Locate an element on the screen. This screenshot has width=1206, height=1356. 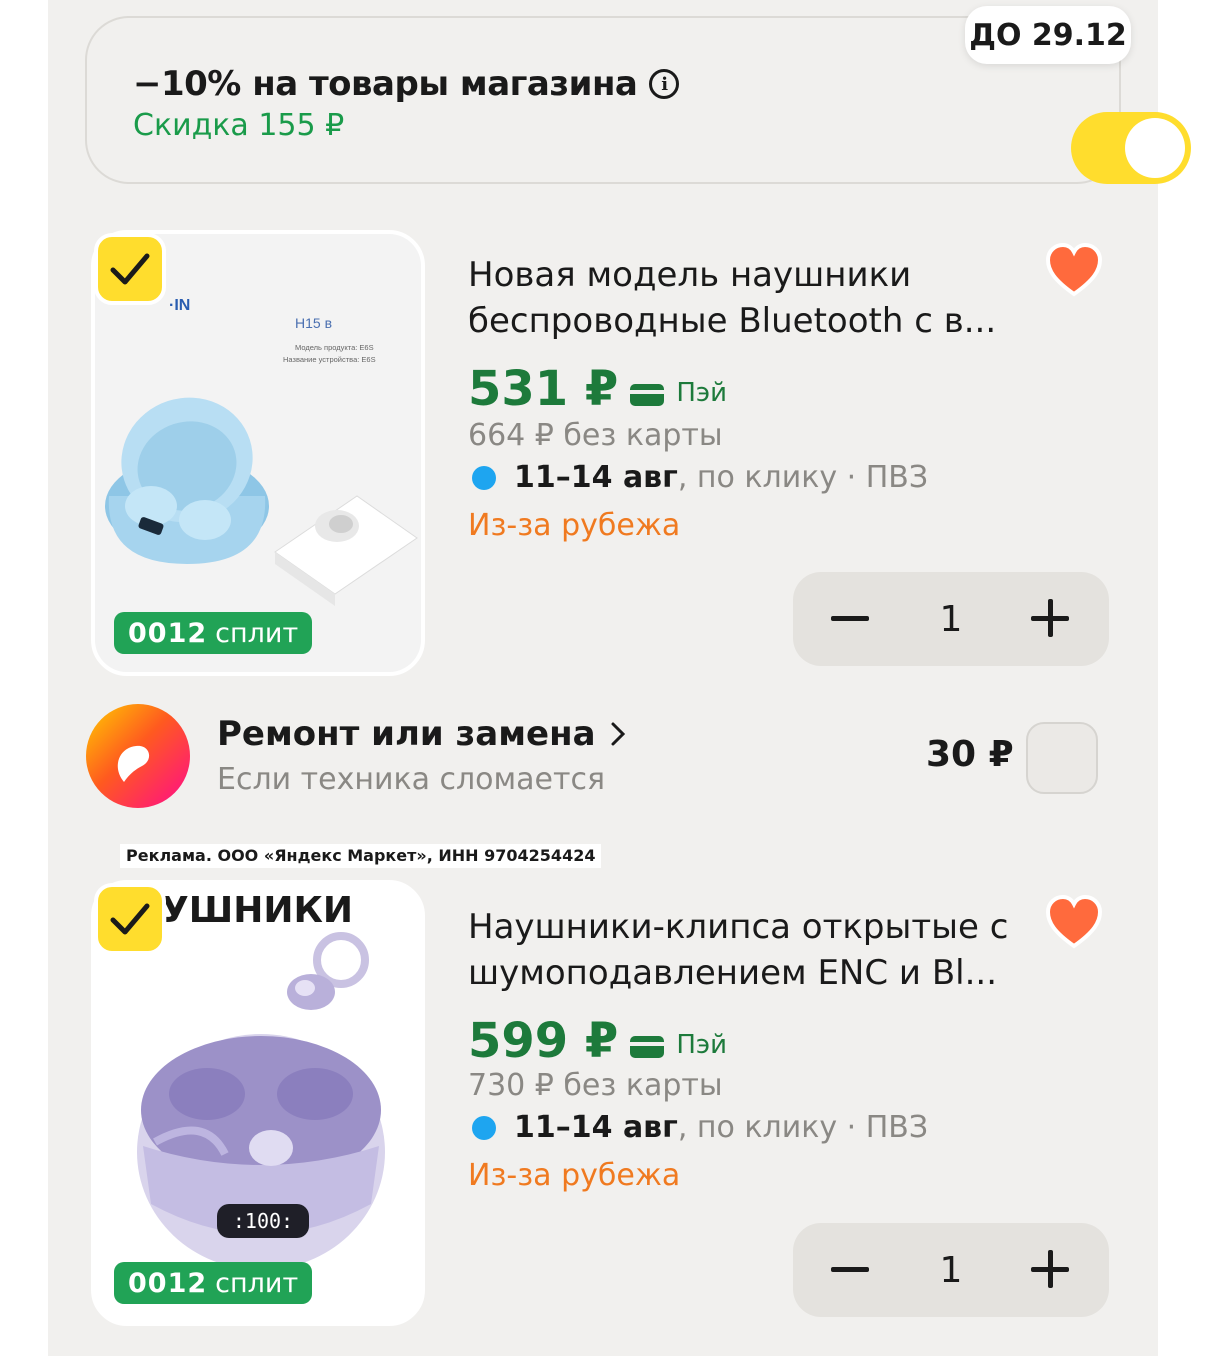
repair-title: Ремонт или замена is located at coordinates (406, 734).